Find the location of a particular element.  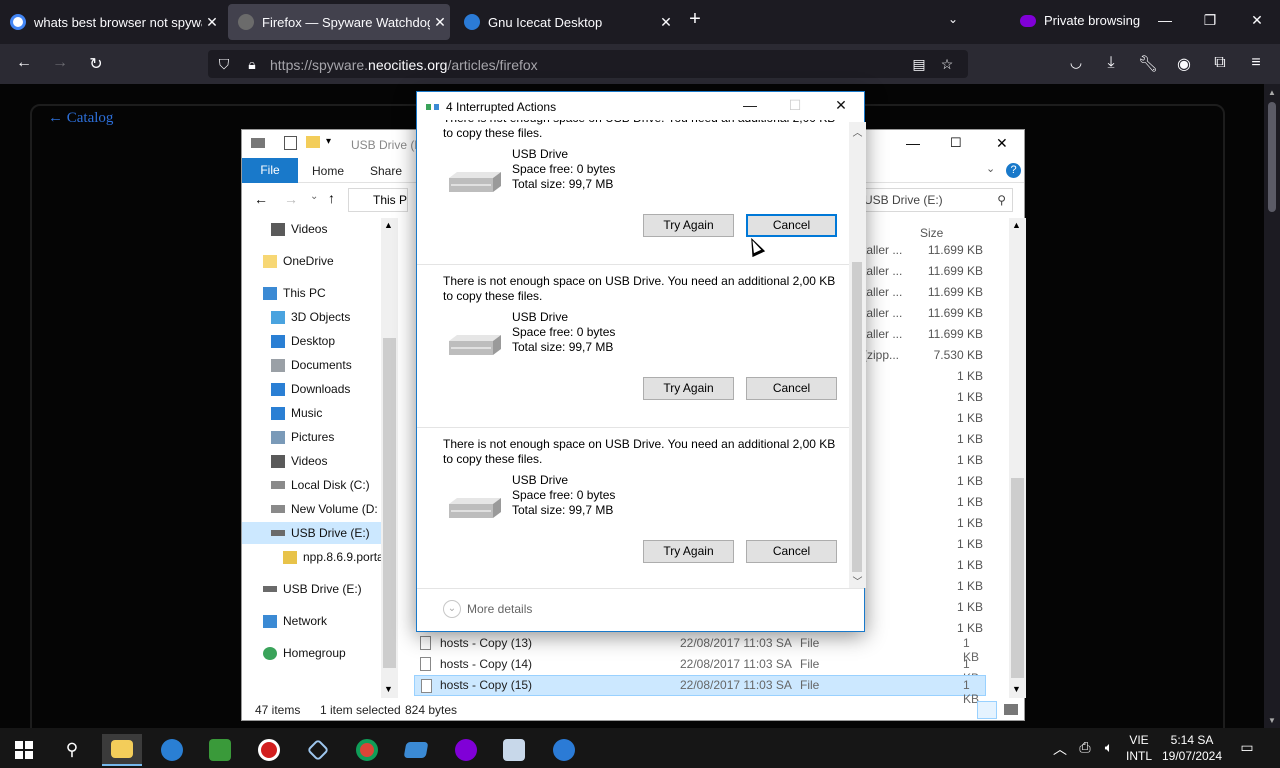

quick-access-dropdown-icon: ▾ is located at coordinates (328, 141).